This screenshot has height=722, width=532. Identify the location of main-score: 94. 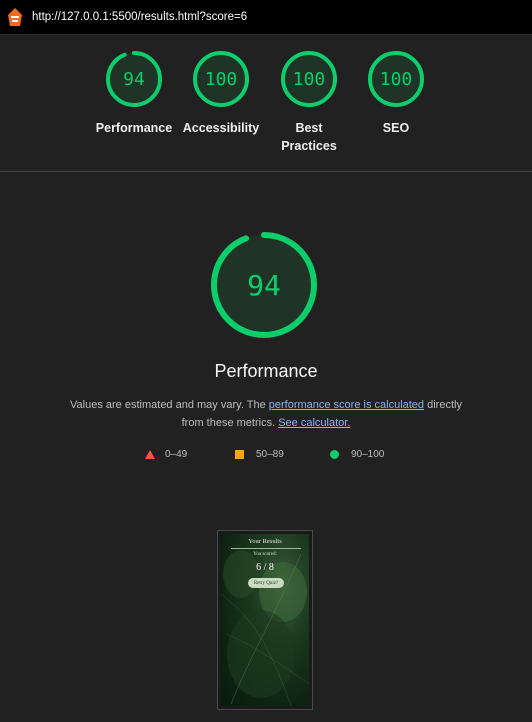
(264, 285).